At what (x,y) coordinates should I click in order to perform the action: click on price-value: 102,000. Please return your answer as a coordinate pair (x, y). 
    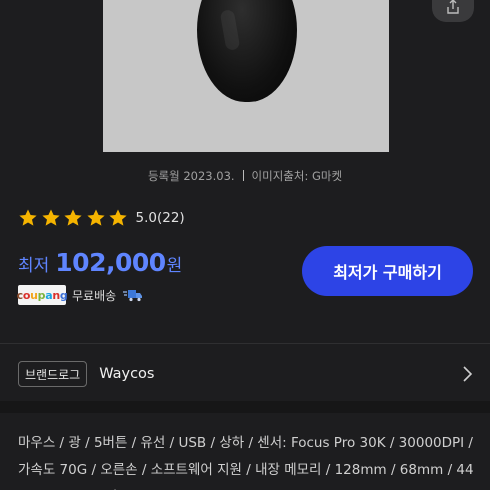
    Looking at the image, I should click on (110, 262).